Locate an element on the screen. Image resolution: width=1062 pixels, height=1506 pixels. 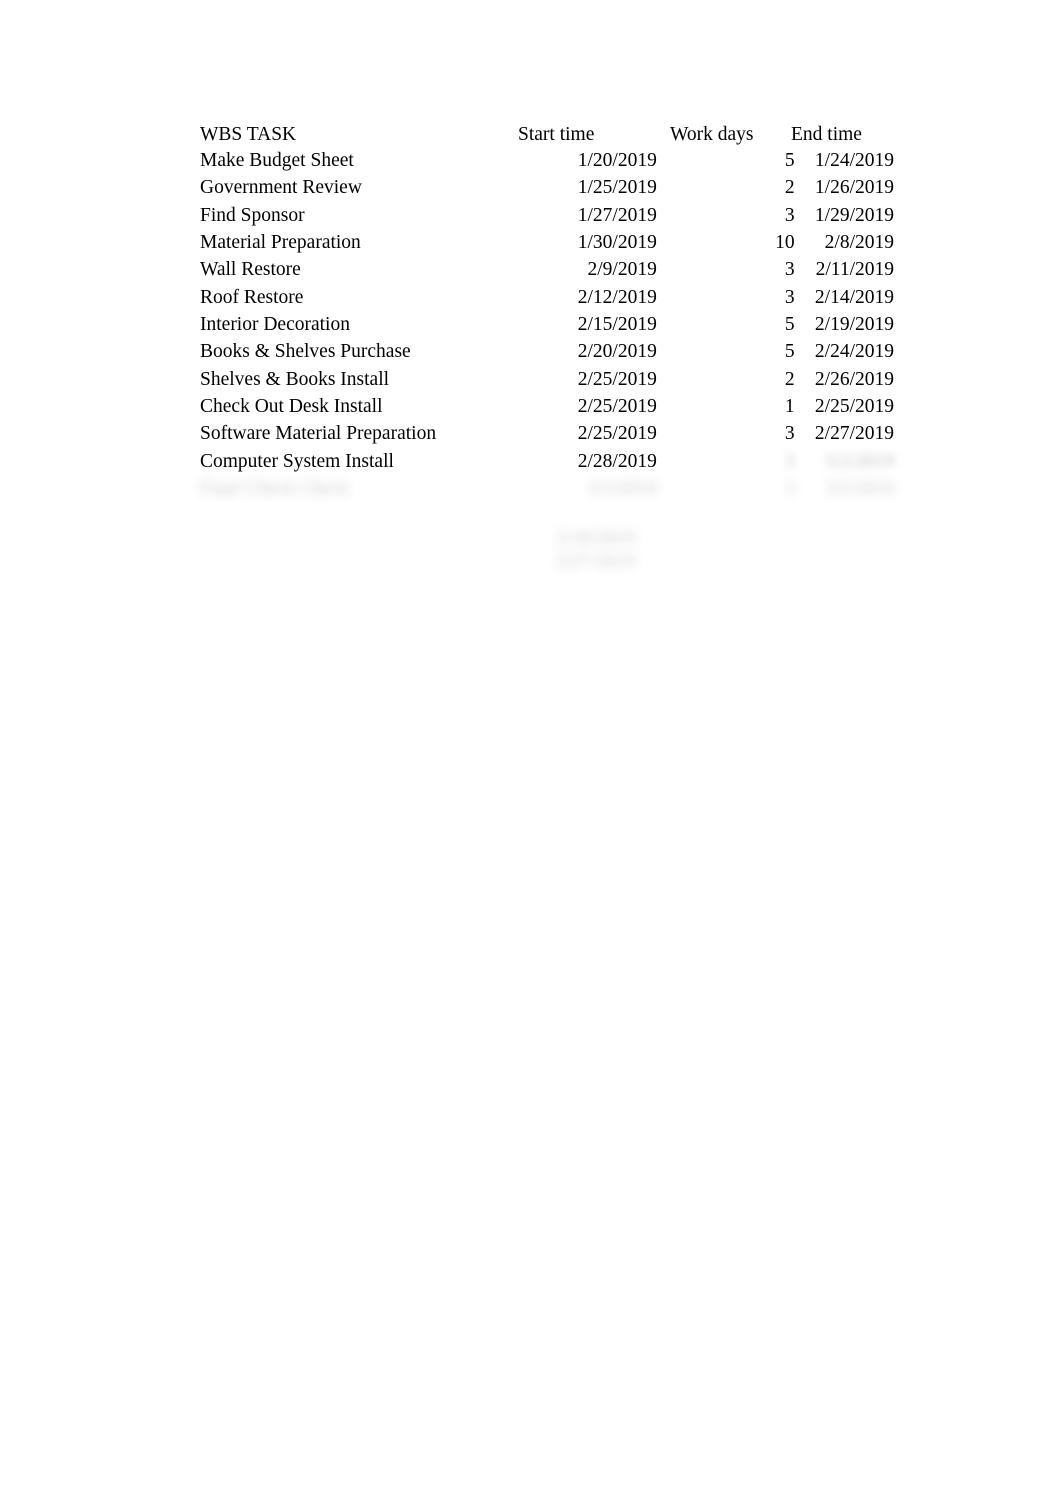
cell-task: Wall Restore is located at coordinates (250, 270).